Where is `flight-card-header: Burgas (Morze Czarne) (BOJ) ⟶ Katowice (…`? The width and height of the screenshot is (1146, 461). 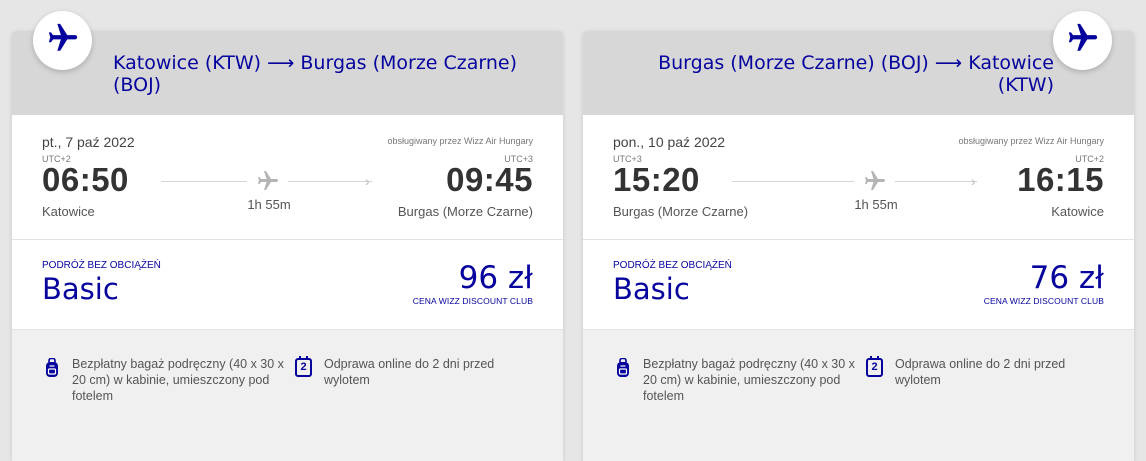 flight-card-header: Burgas (Morze Czarne) (BOJ) ⟶ Katowice (… is located at coordinates (858, 73).